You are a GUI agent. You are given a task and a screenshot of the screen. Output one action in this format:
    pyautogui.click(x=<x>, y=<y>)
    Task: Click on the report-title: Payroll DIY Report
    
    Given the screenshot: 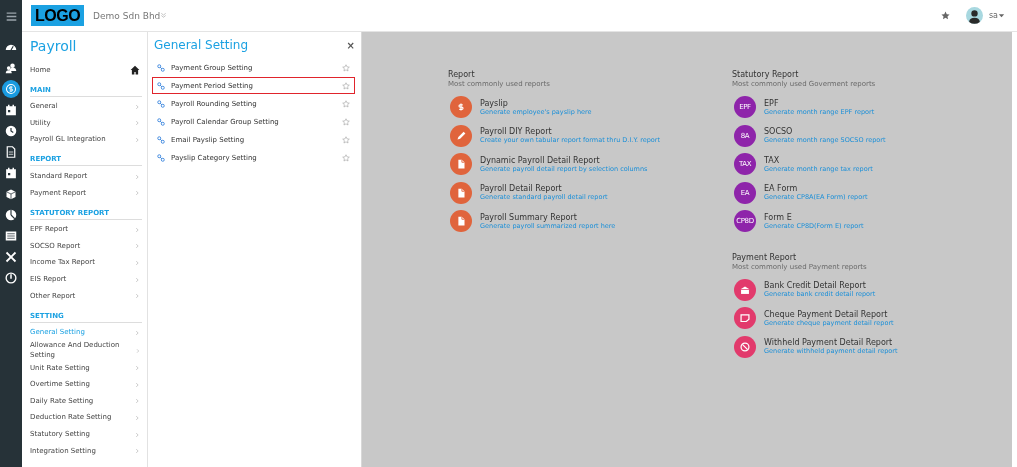 What is the action you would take?
    pyautogui.click(x=570, y=132)
    